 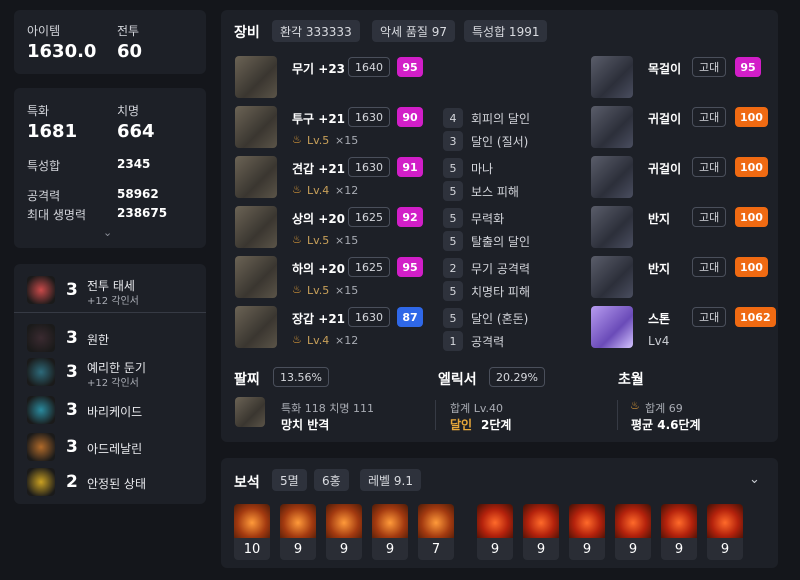 I want to click on effect-name: 달인 (혼돈), so click(x=500, y=319).